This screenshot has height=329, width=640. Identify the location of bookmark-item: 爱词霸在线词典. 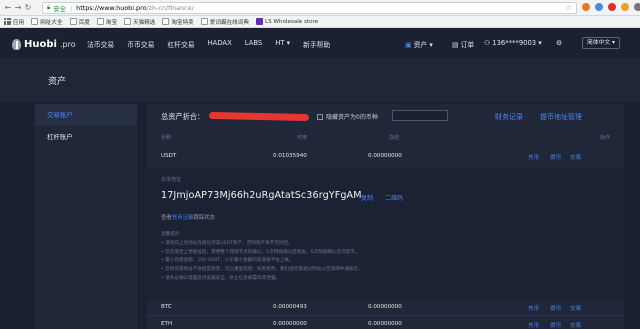
(224, 22).